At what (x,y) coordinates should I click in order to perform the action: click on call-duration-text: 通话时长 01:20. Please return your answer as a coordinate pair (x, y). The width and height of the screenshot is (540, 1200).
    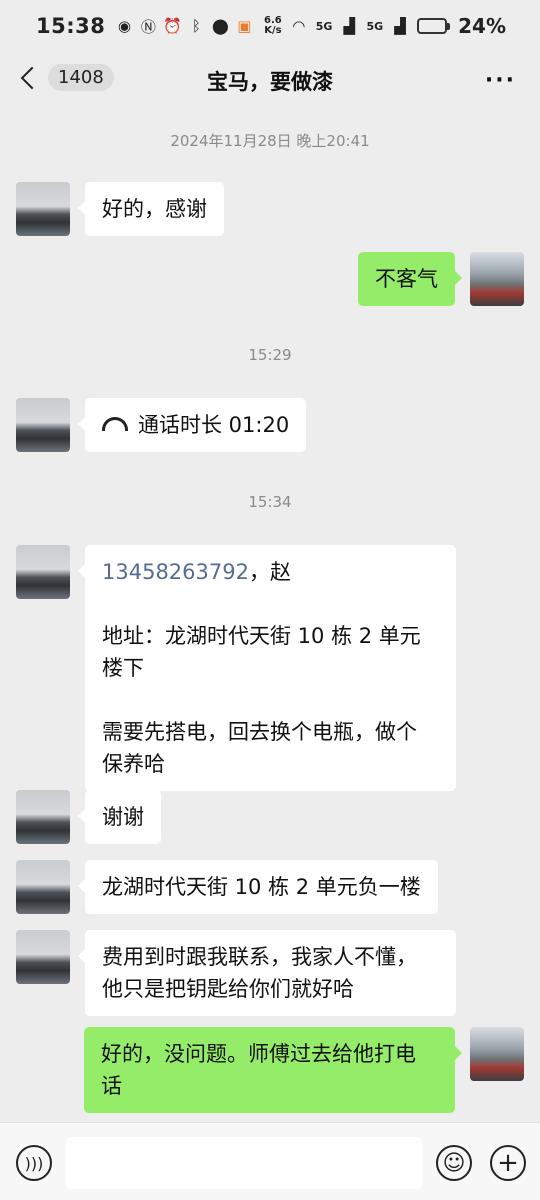
    Looking at the image, I should click on (214, 425).